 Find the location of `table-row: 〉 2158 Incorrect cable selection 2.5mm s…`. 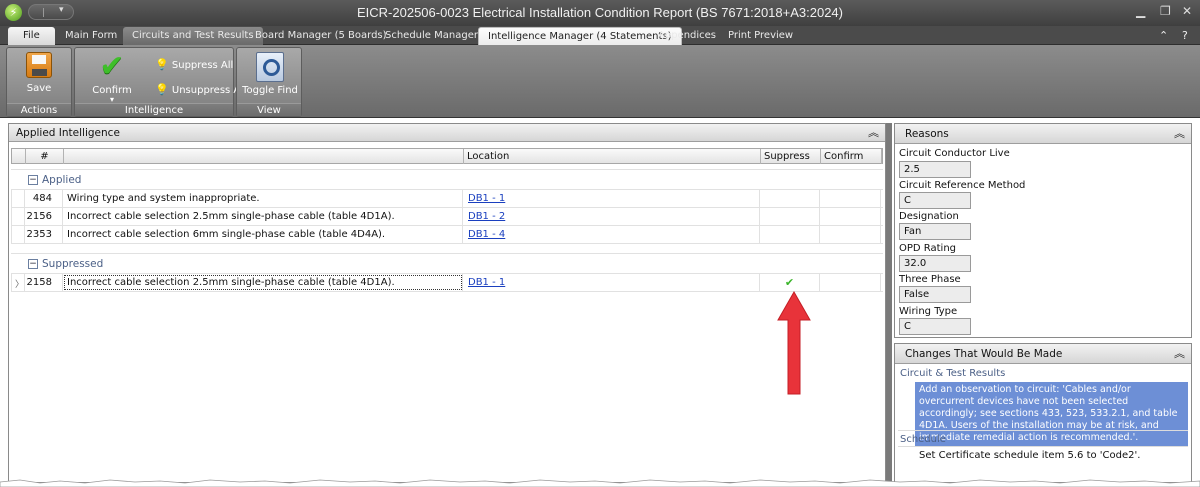

table-row: 〉 2158 Incorrect cable selection 2.5mm s… is located at coordinates (447, 283).